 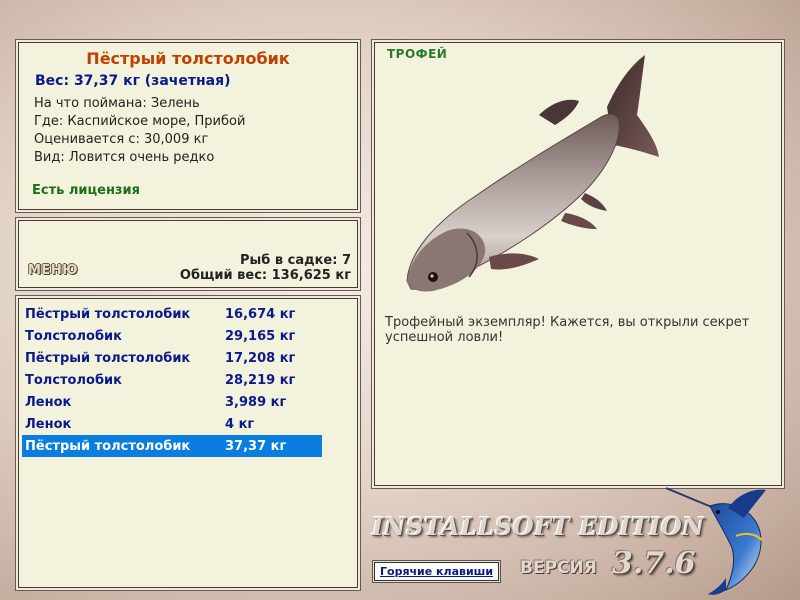 What do you see at coordinates (265, 275) in the screenshot?
I see `total-weight: Общий вес: 136,625 кг` at bounding box center [265, 275].